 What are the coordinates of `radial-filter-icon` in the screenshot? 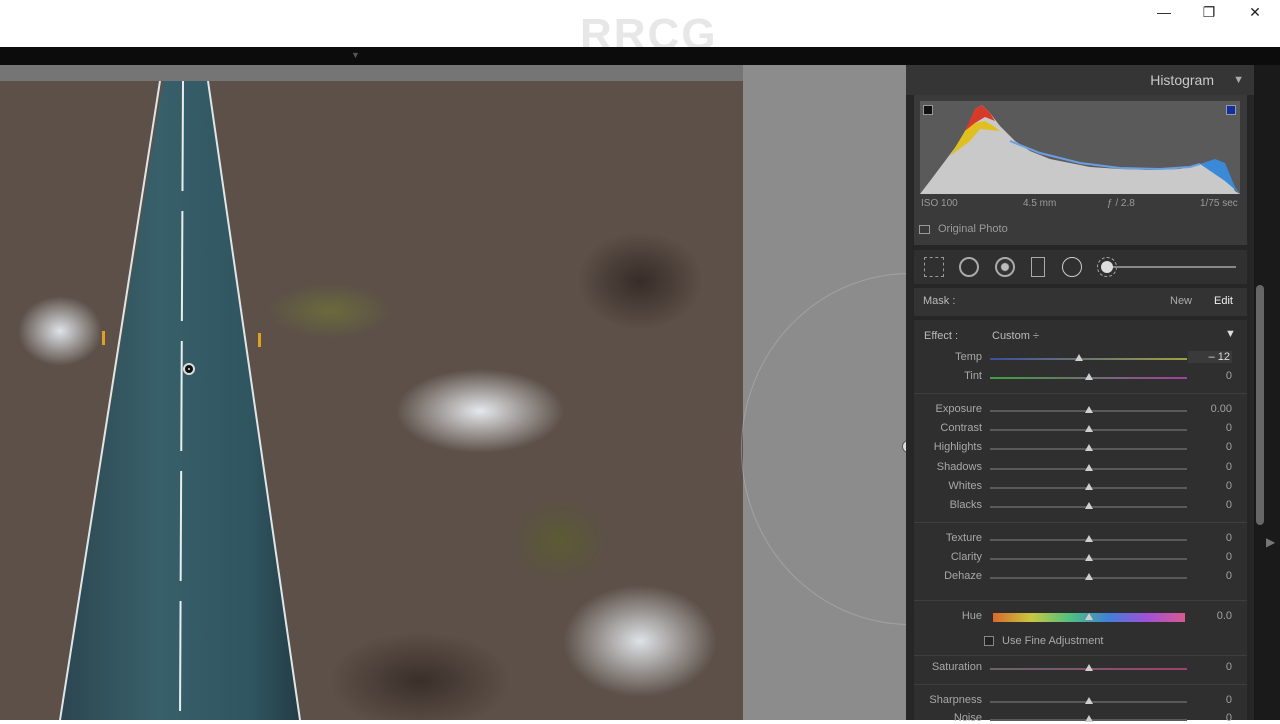 It's located at (1072, 267).